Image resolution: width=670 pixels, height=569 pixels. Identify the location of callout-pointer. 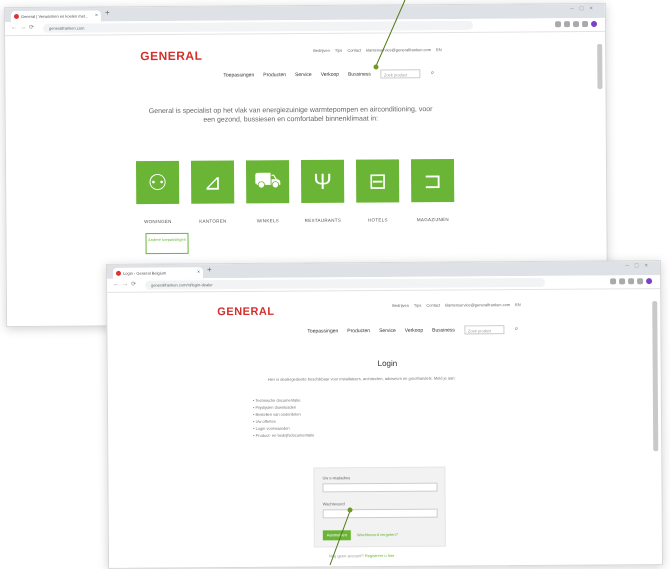
(367, 282).